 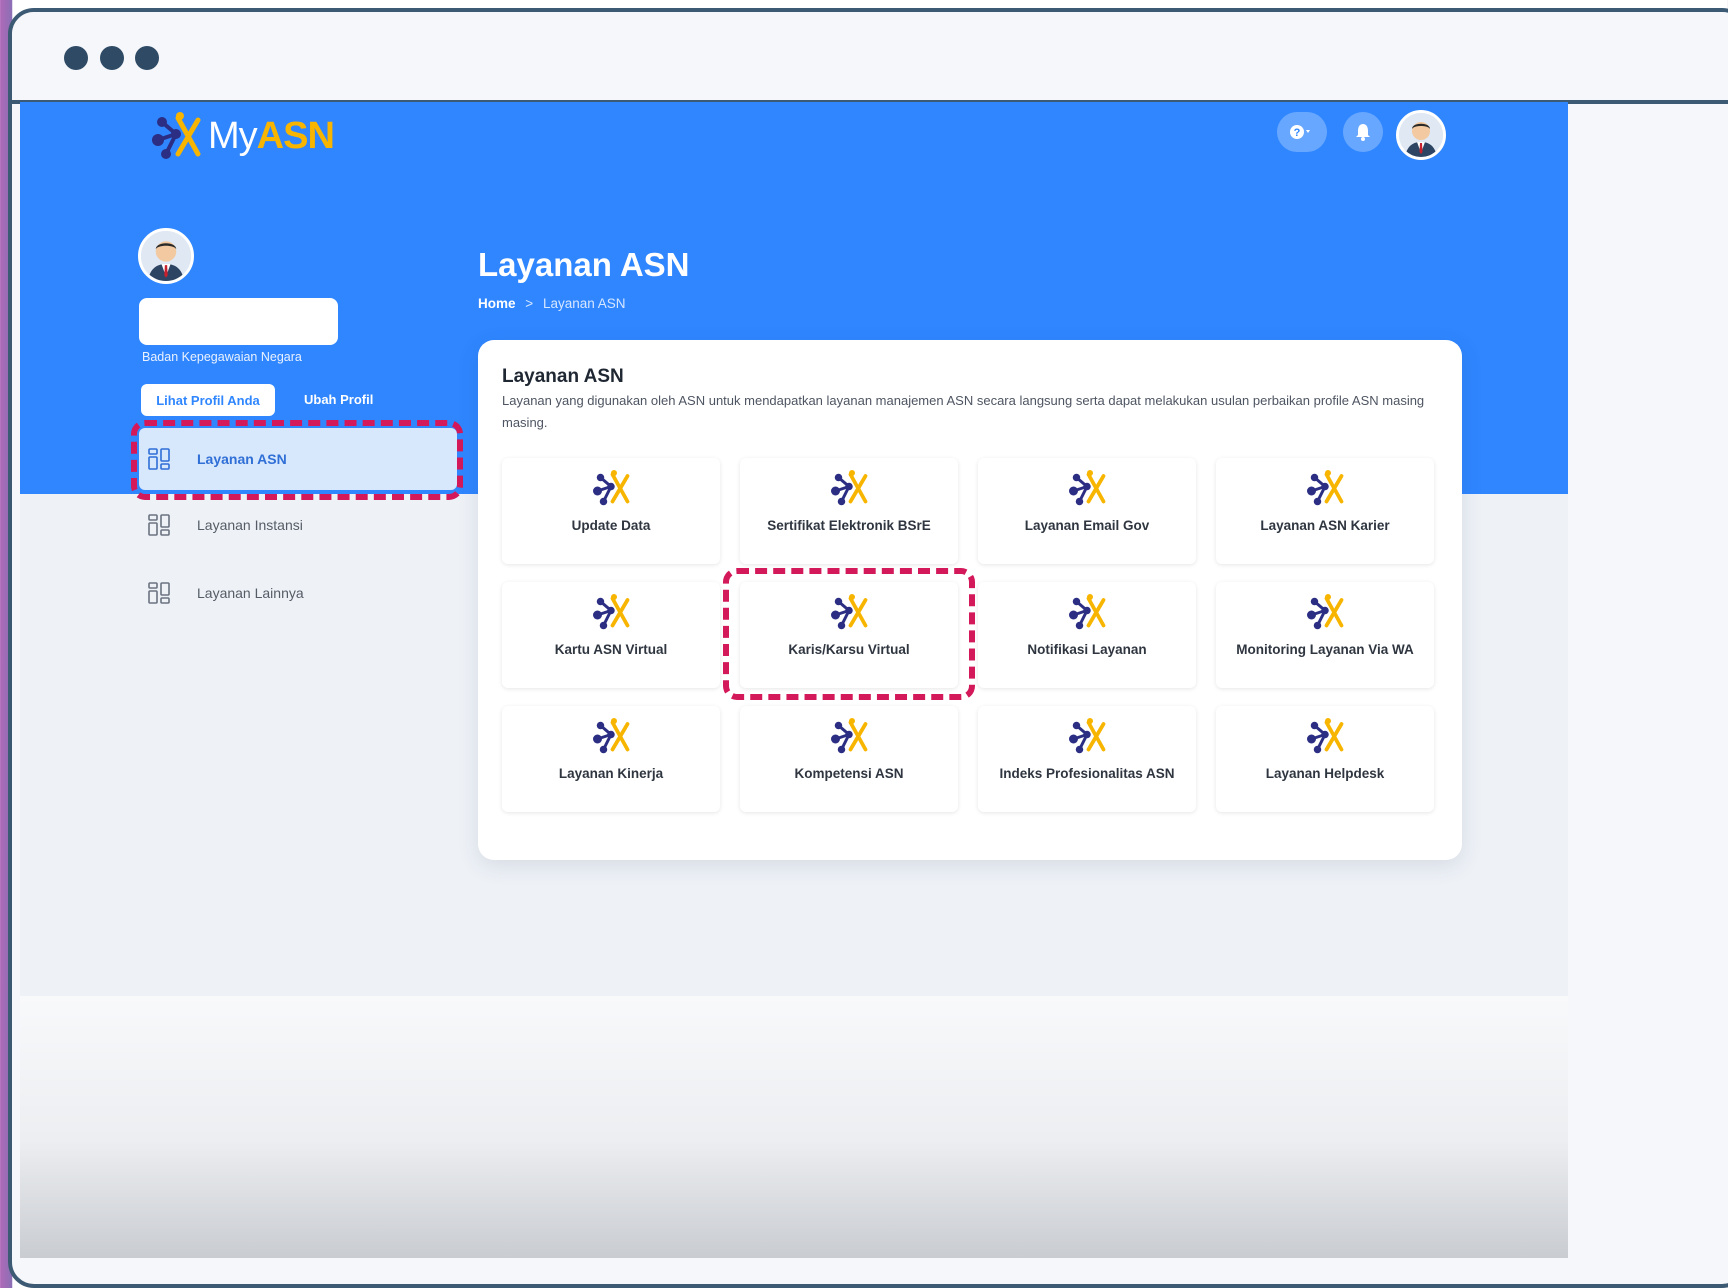 What do you see at coordinates (233, 135) in the screenshot?
I see `logo-text-my: My` at bounding box center [233, 135].